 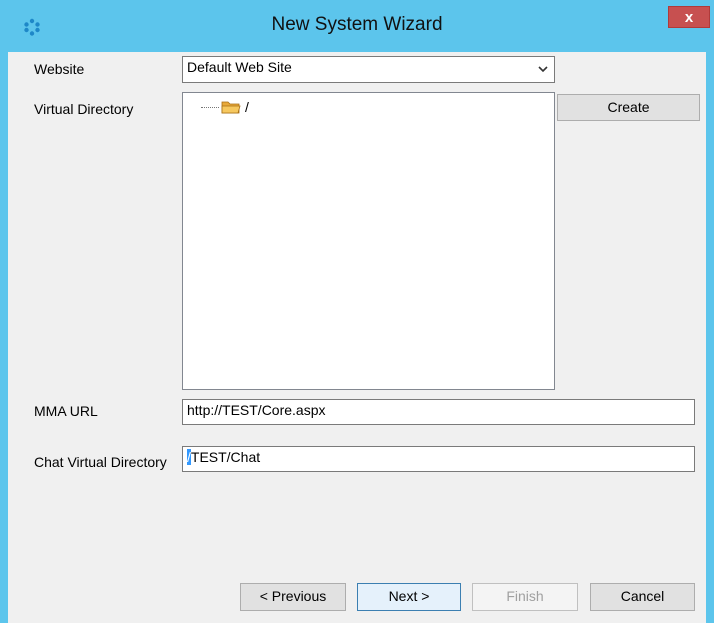 I want to click on website-select: Default Web Site, so click(x=368, y=69).